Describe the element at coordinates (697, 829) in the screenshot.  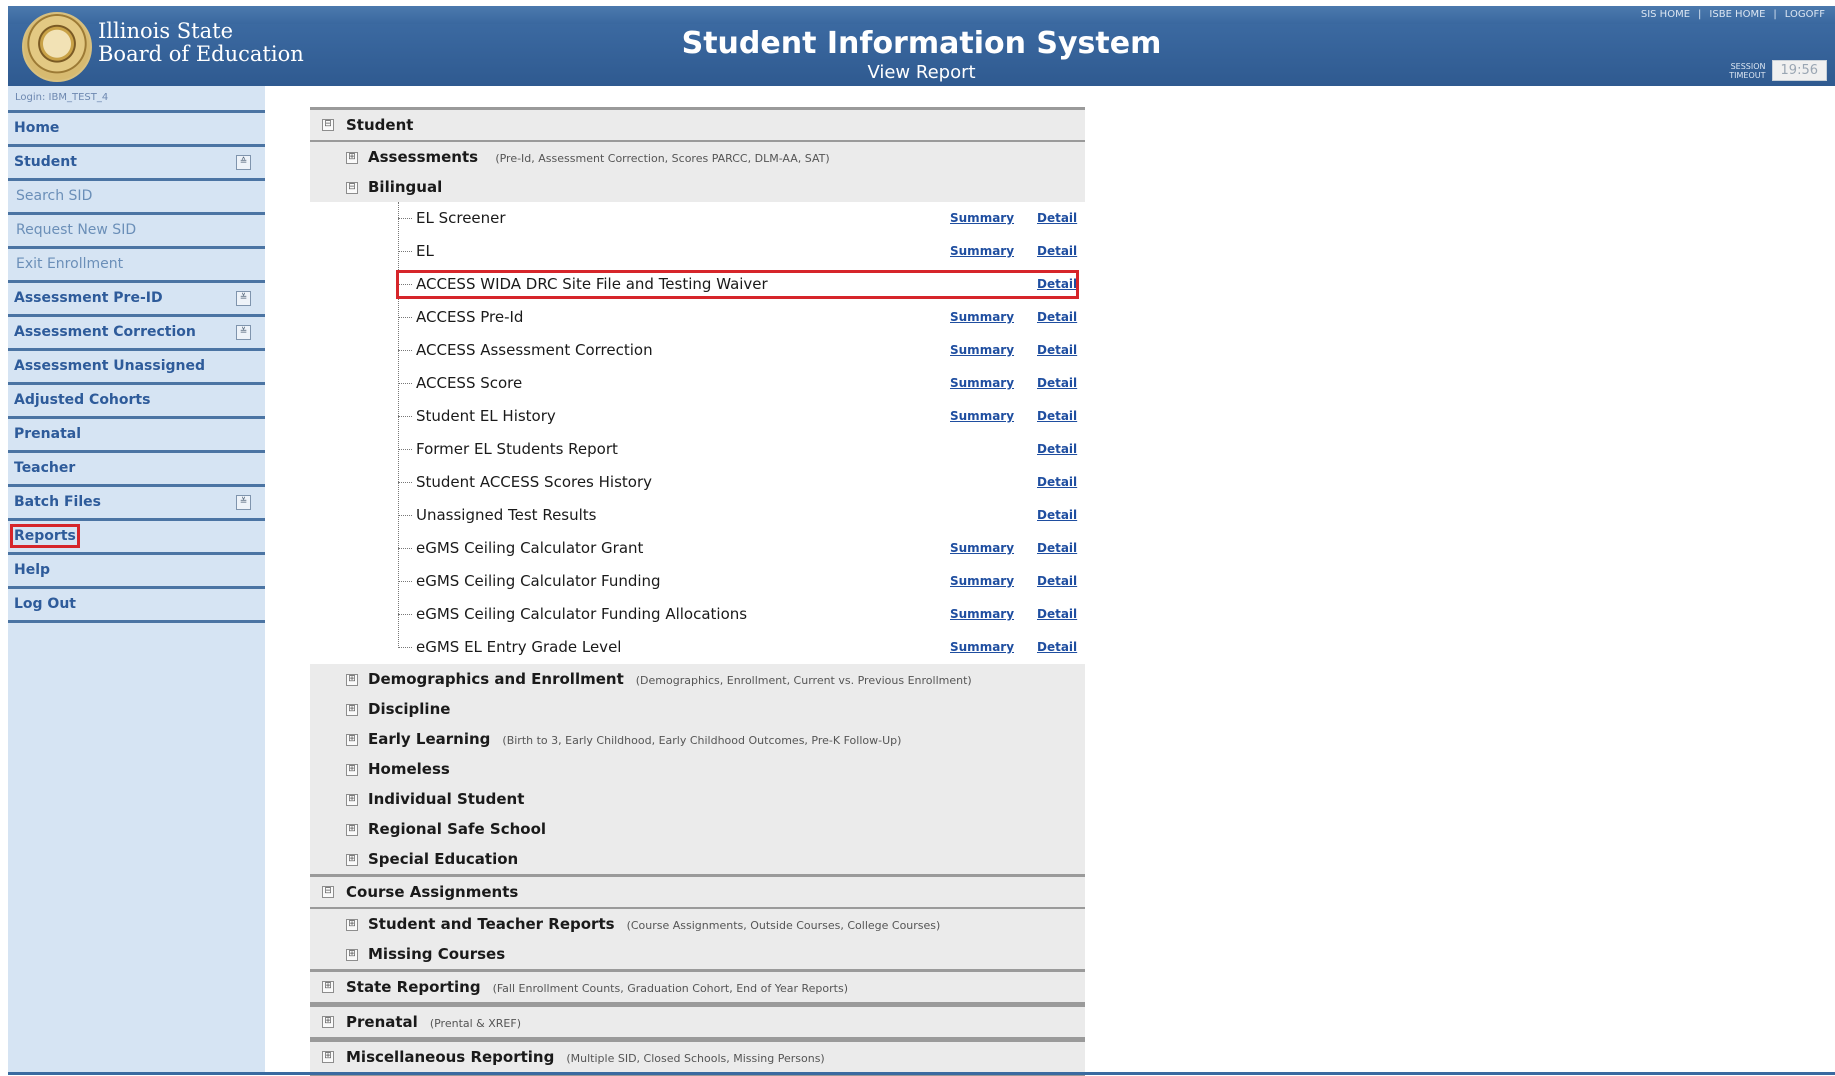
I see `tree-node-regional-safe-school: ⊞ Regional Safe School` at that location.